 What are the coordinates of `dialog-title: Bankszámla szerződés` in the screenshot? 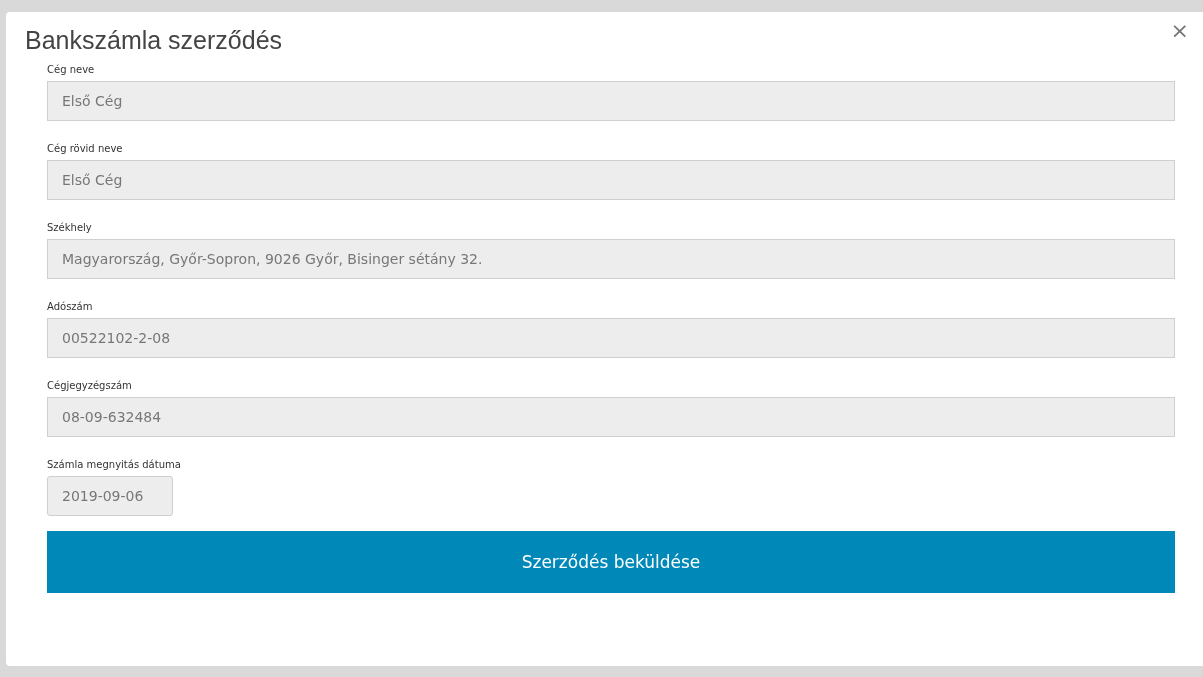 It's located at (154, 40).